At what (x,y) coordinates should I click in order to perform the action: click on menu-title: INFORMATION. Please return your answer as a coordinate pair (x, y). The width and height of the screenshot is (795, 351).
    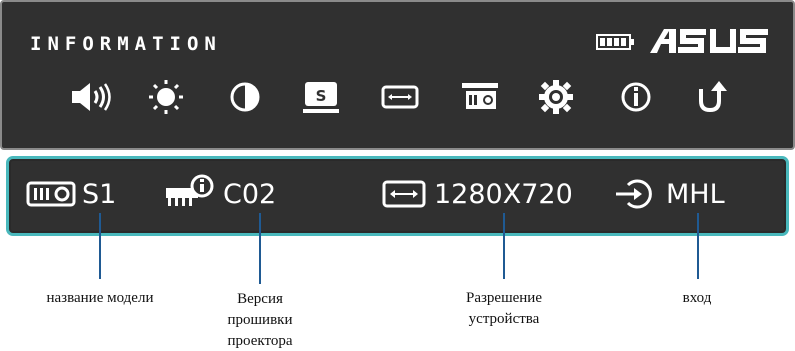
    Looking at the image, I should click on (126, 44).